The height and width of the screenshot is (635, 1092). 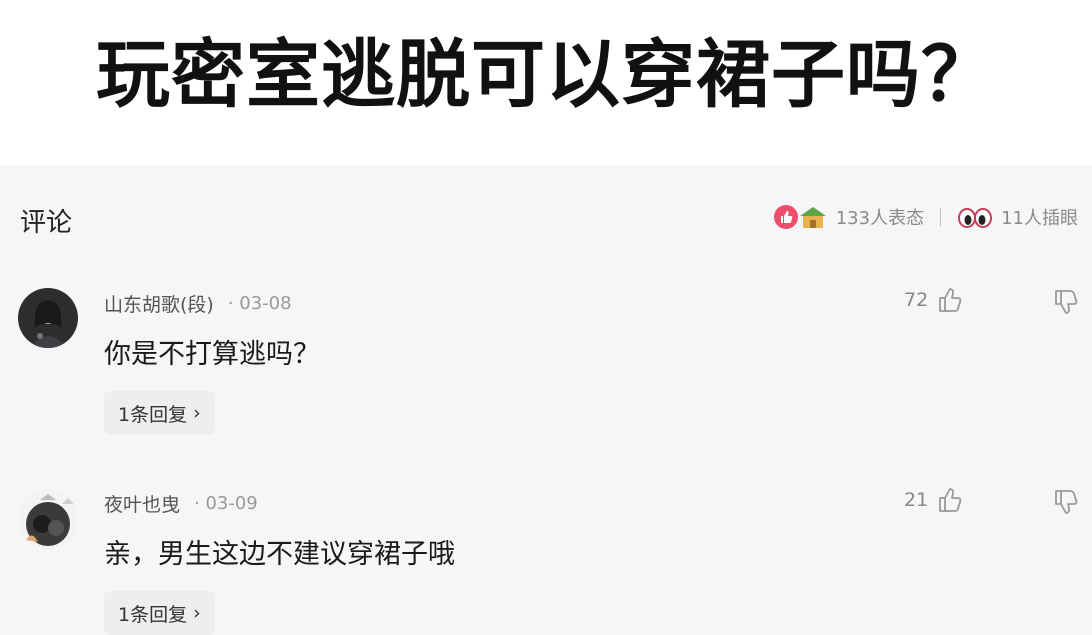 What do you see at coordinates (785, 217) in the screenshot?
I see `thumbs-up-icon` at bounding box center [785, 217].